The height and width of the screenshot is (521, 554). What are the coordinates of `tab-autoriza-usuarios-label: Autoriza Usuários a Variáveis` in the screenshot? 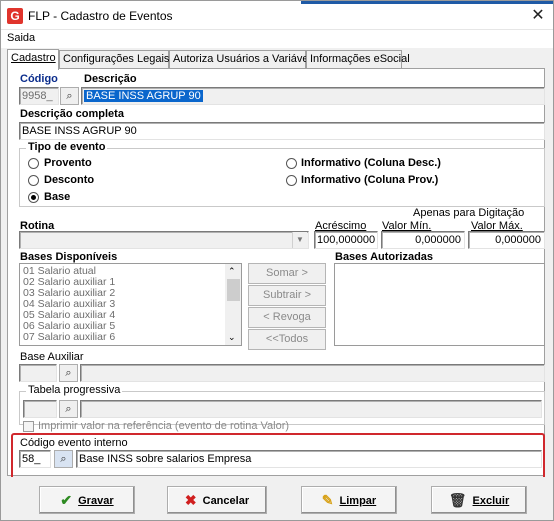 It's located at (245, 59).